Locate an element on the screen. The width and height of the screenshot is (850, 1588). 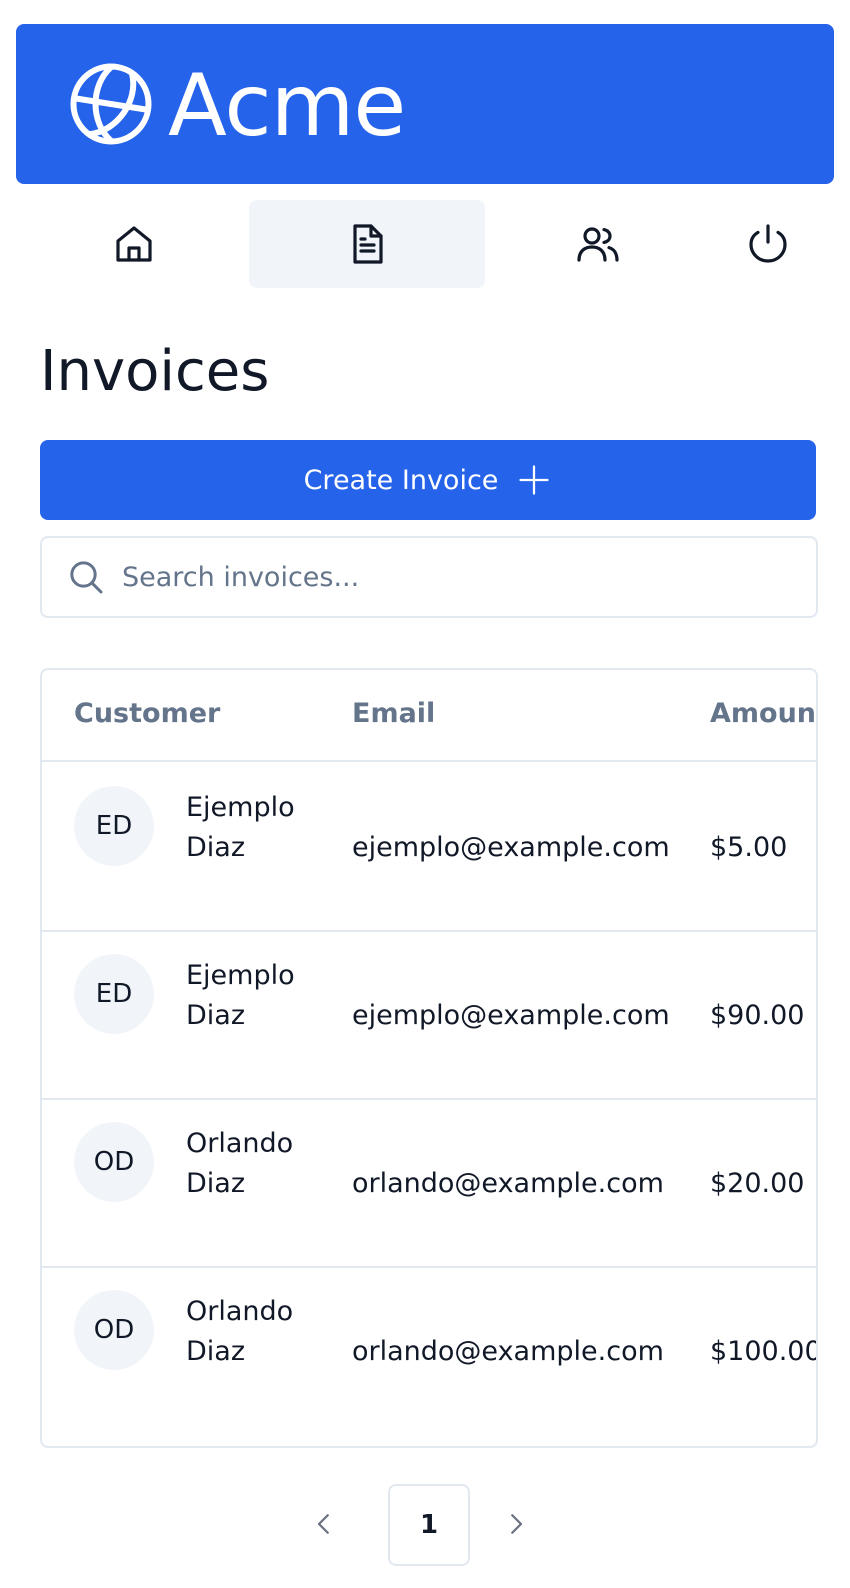
search-input is located at coordinates (462, 577).